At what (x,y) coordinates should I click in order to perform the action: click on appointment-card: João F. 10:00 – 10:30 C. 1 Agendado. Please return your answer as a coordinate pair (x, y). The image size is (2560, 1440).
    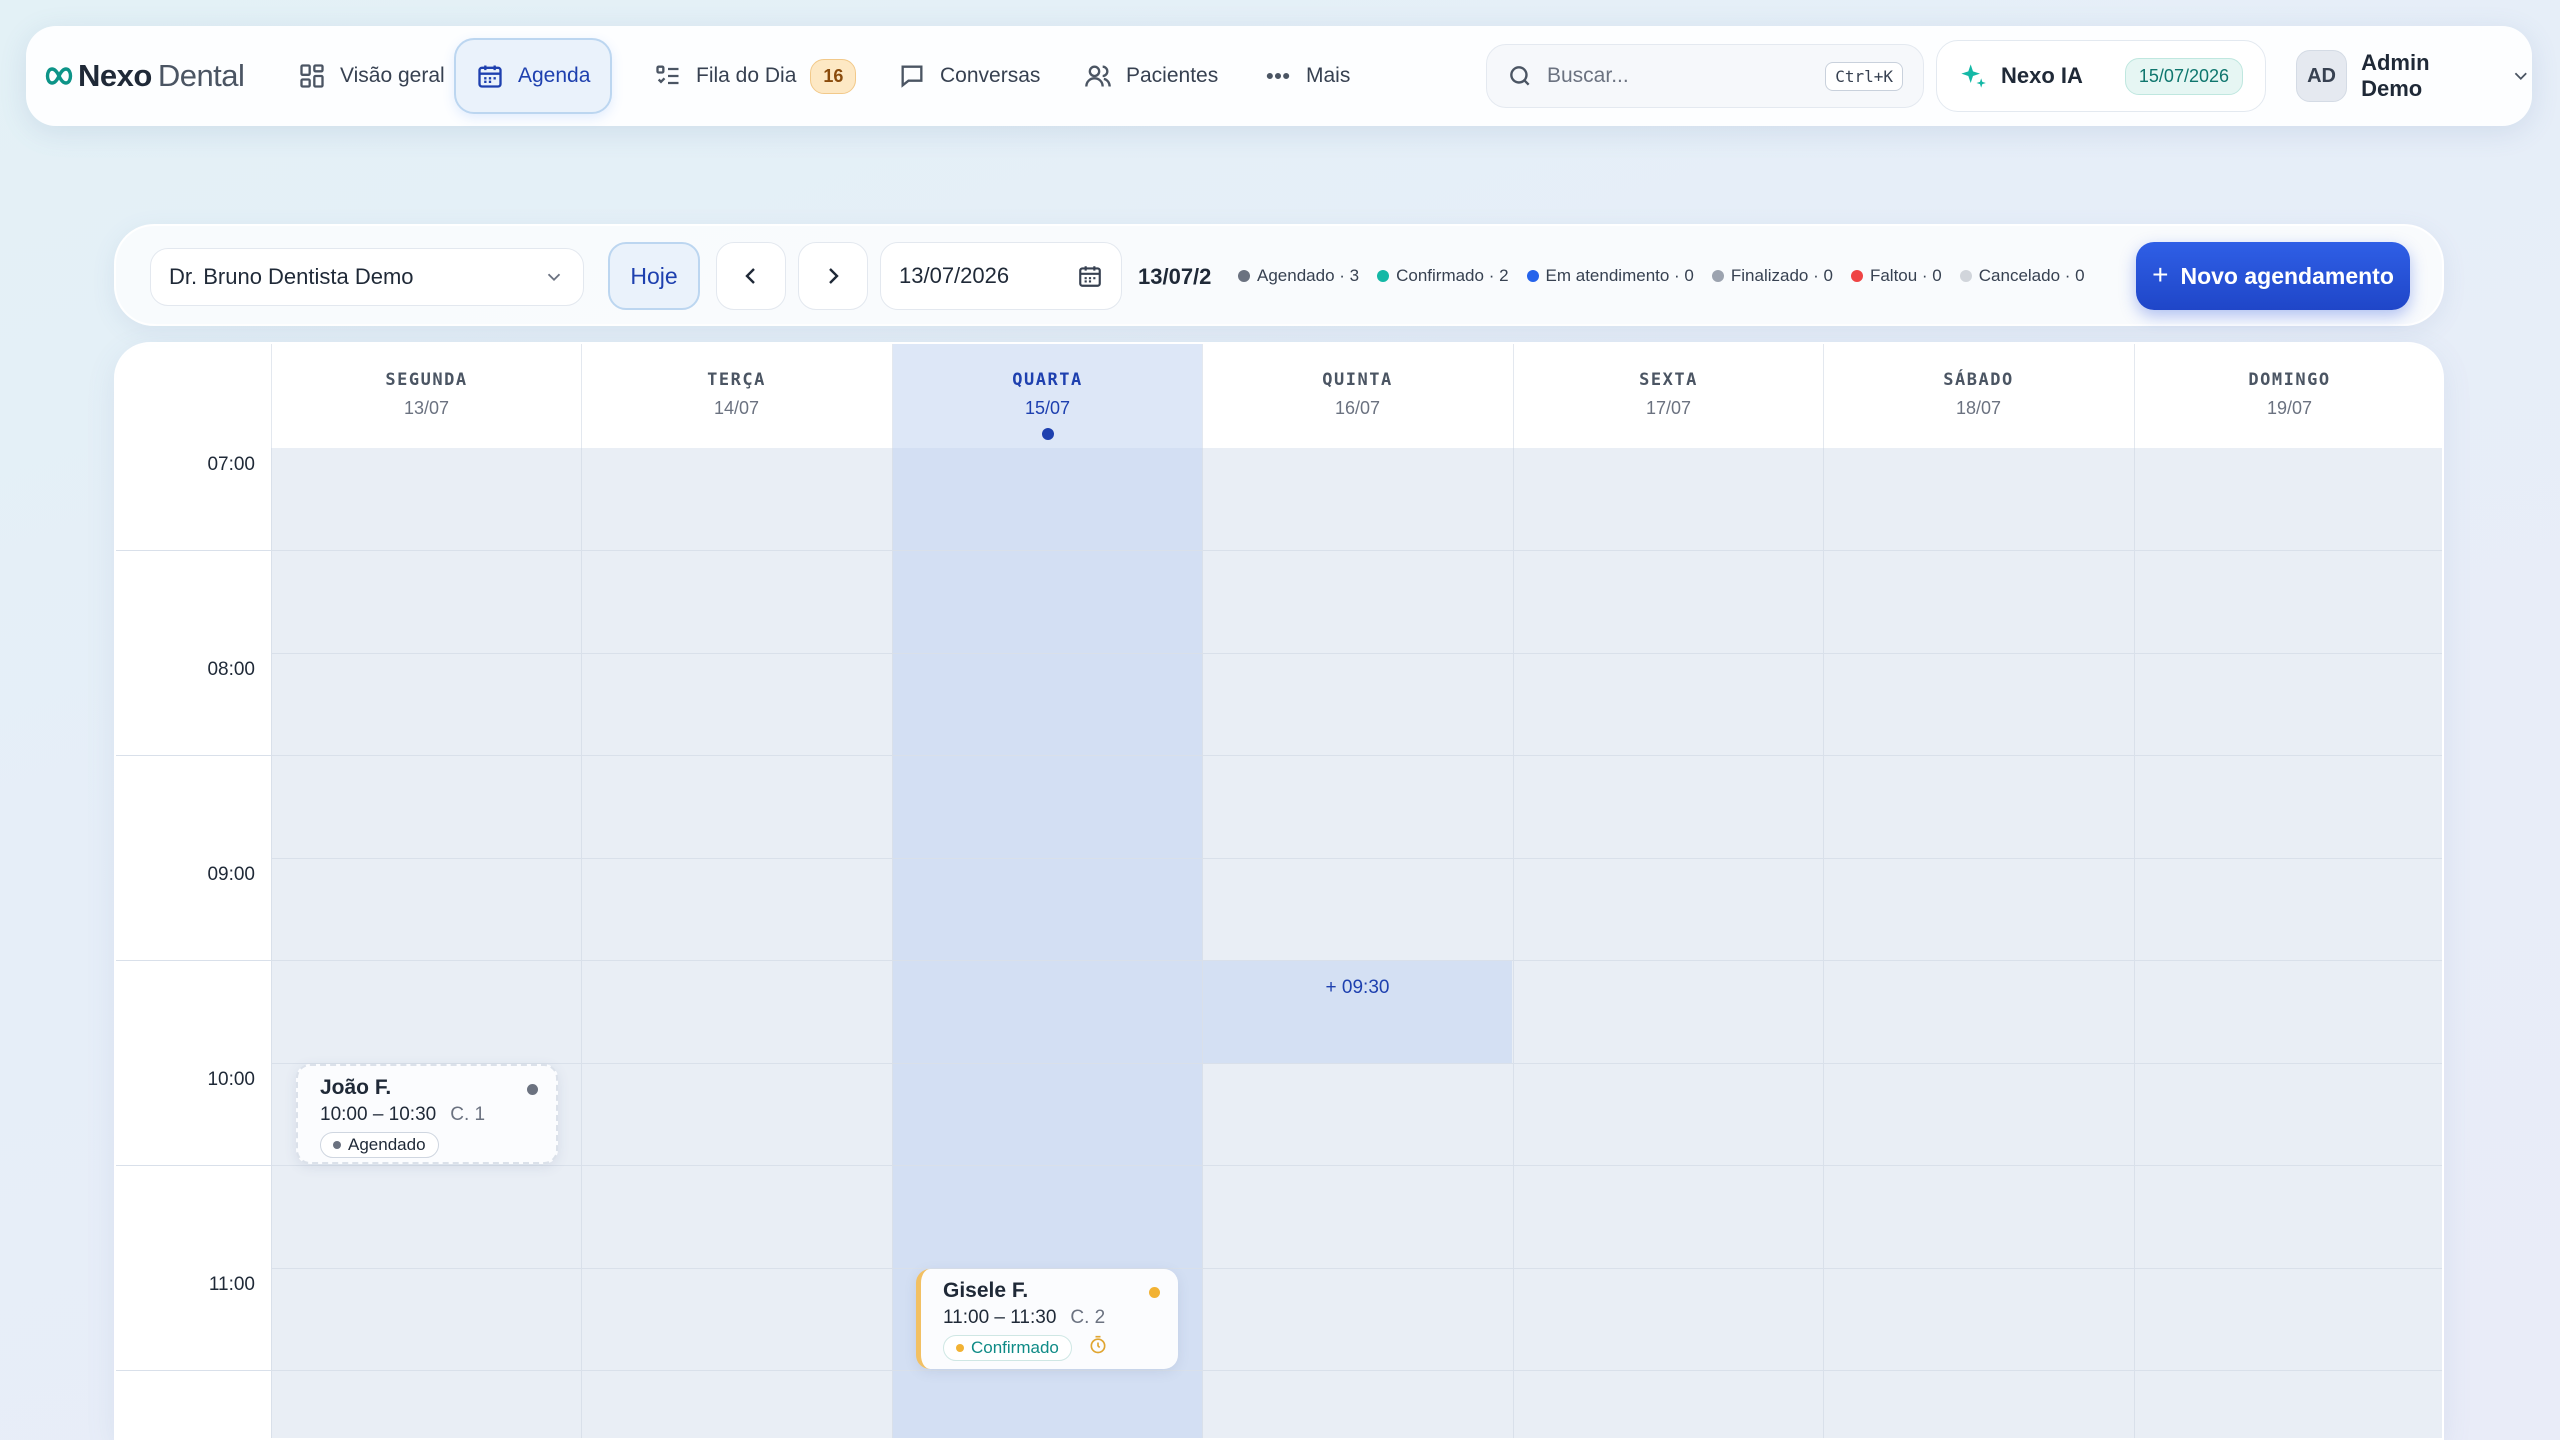
    Looking at the image, I should click on (427, 1114).